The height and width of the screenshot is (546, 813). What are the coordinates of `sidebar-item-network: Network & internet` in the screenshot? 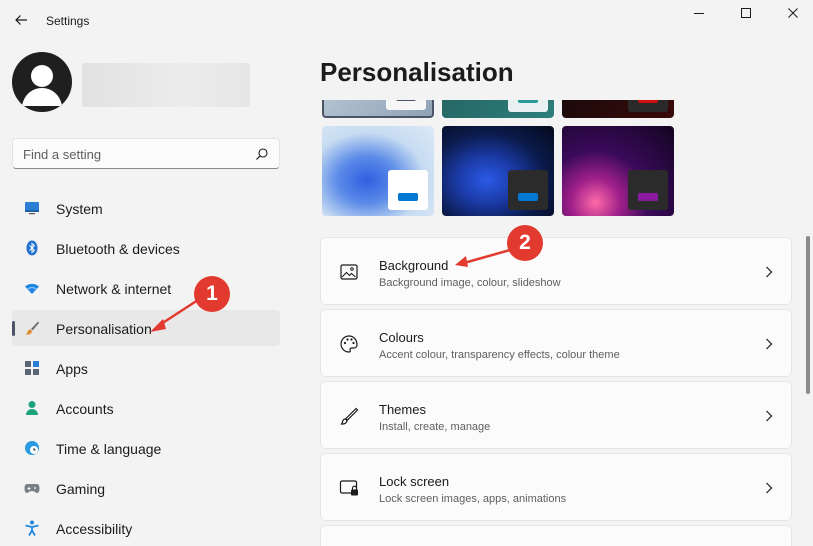 It's located at (146, 288).